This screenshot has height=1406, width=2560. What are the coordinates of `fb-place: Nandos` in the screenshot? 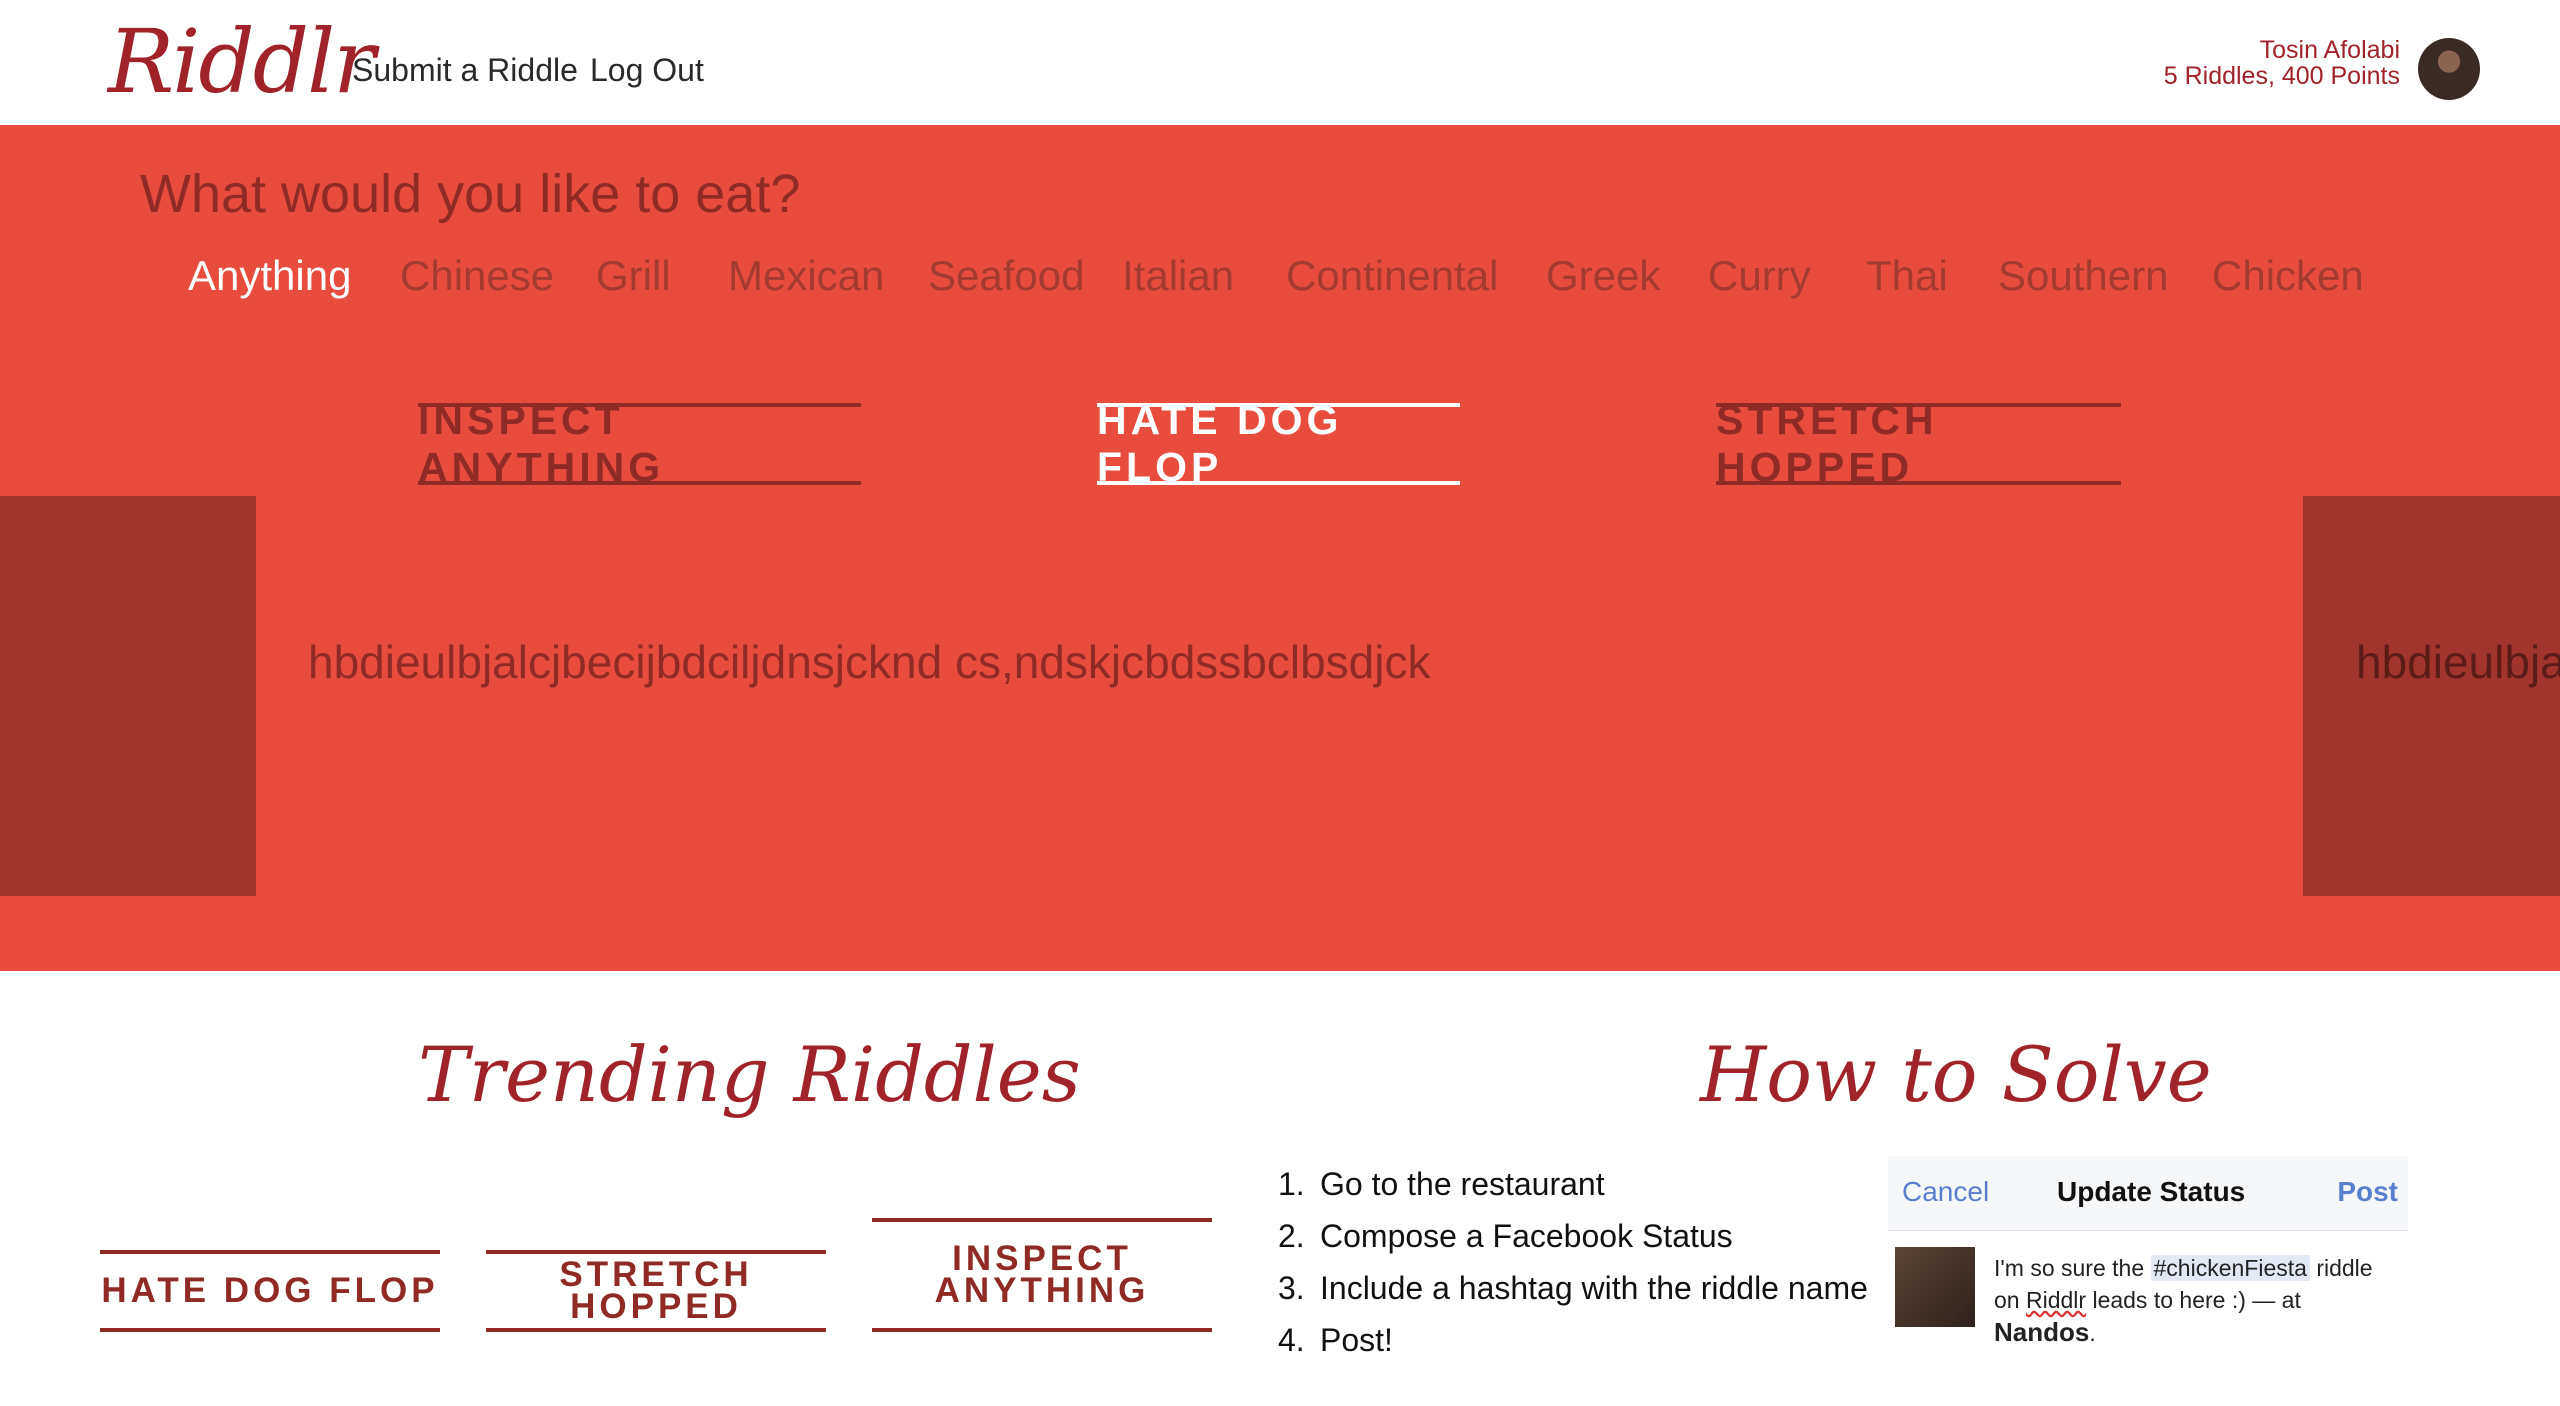 It's located at (2042, 1332).